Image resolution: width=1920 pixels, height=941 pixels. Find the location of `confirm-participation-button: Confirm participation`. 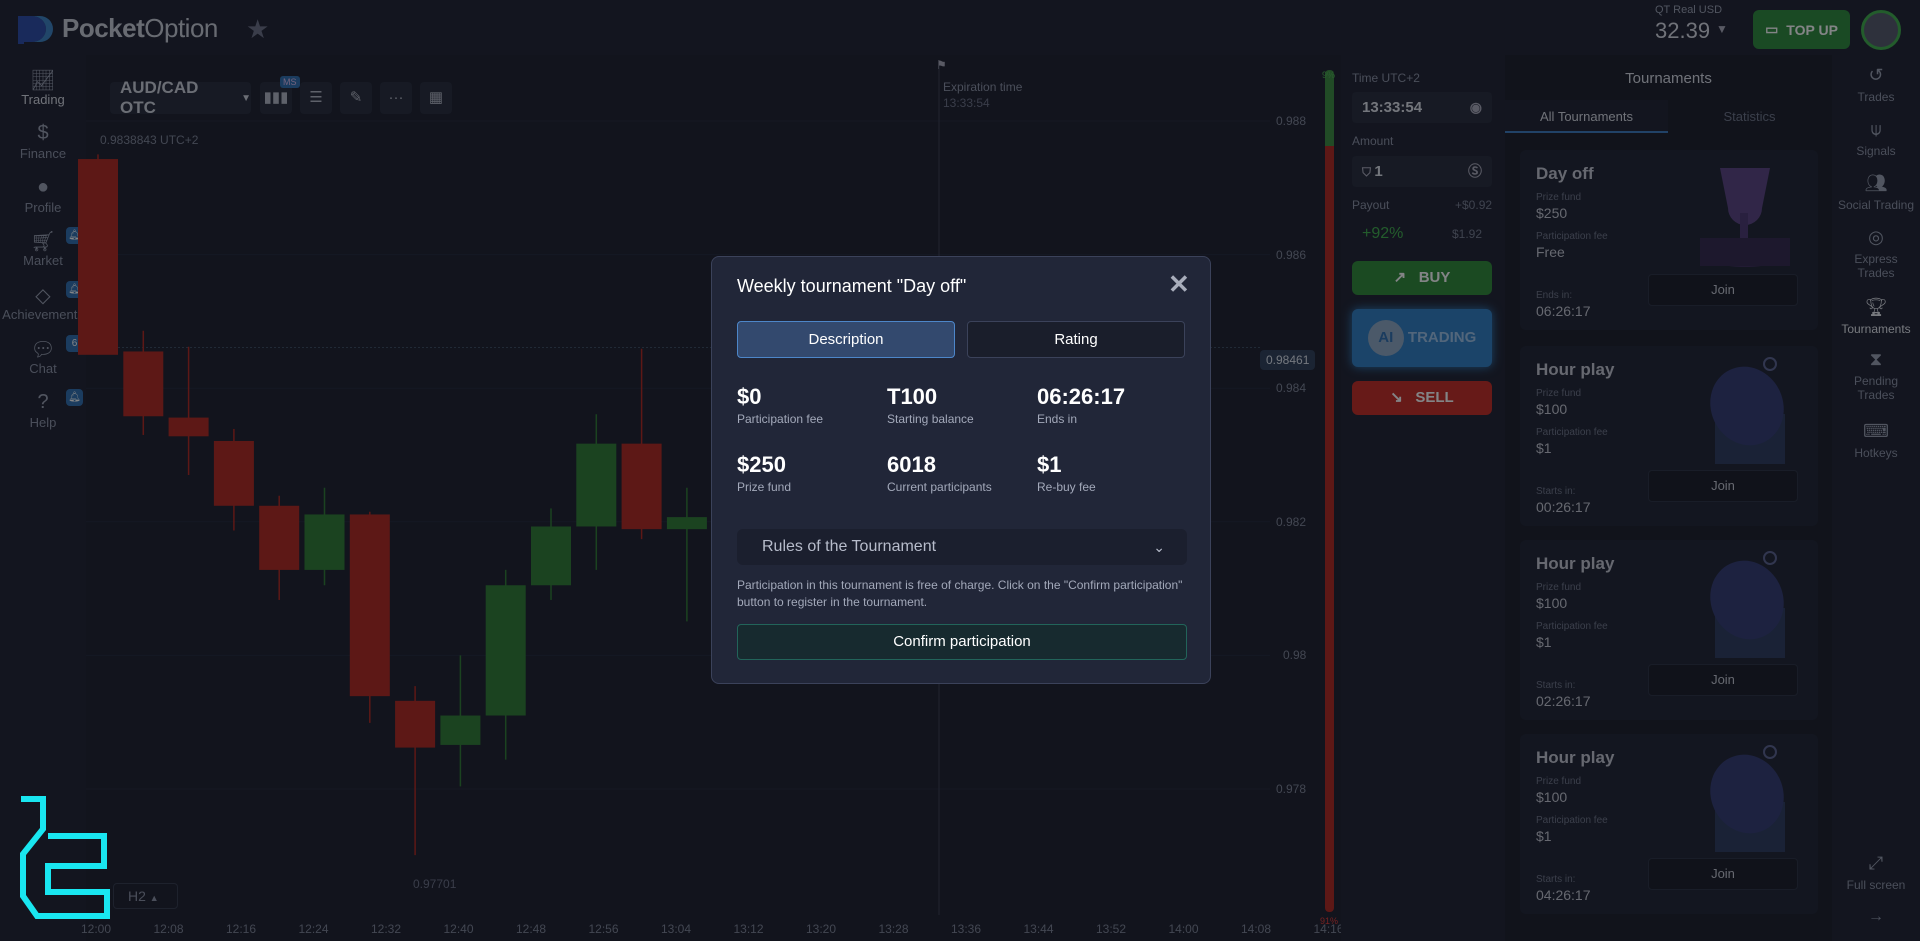

confirm-participation-button: Confirm participation is located at coordinates (962, 642).